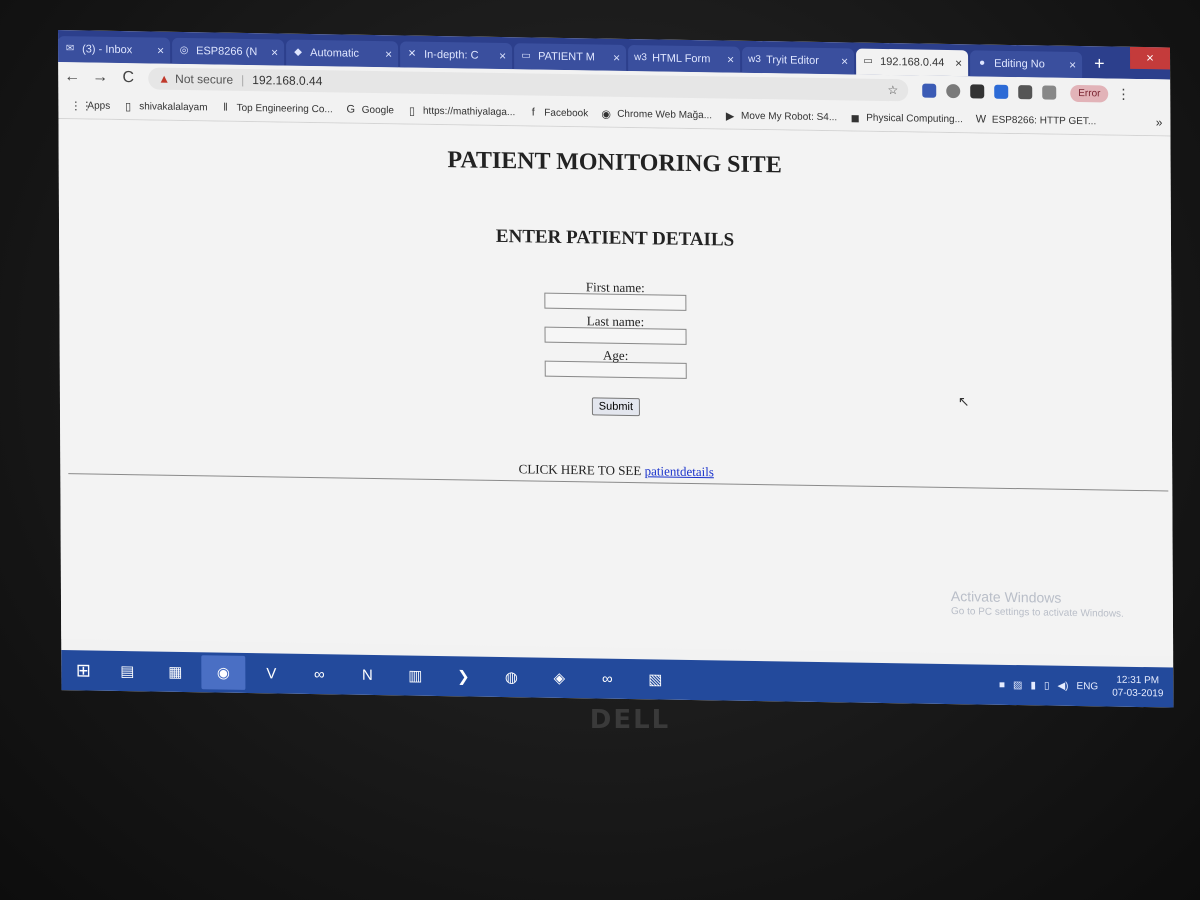 The image size is (1200, 900). Describe the element at coordinates (175, 672) in the screenshot. I see `network-icon: ▦` at that location.